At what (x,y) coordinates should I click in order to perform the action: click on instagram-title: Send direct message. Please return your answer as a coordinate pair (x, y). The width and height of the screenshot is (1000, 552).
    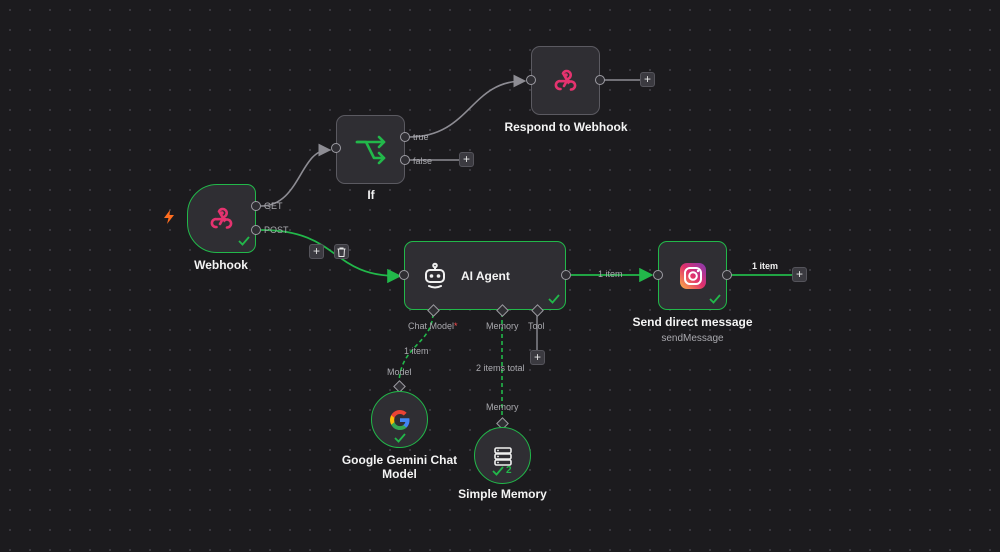
    Looking at the image, I should click on (692, 322).